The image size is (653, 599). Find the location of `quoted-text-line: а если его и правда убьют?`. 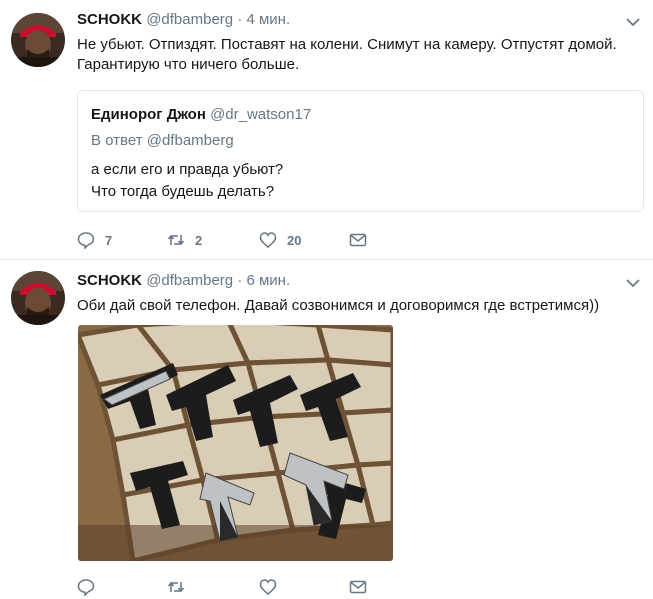

quoted-text-line: а если его и правда убьют? is located at coordinates (187, 169).